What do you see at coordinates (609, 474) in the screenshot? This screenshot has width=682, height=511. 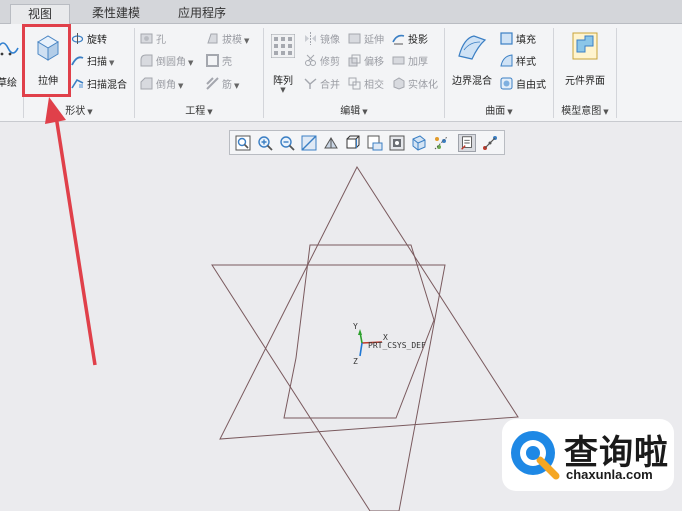 I see `watermark-url: chaxunla.com` at bounding box center [609, 474].